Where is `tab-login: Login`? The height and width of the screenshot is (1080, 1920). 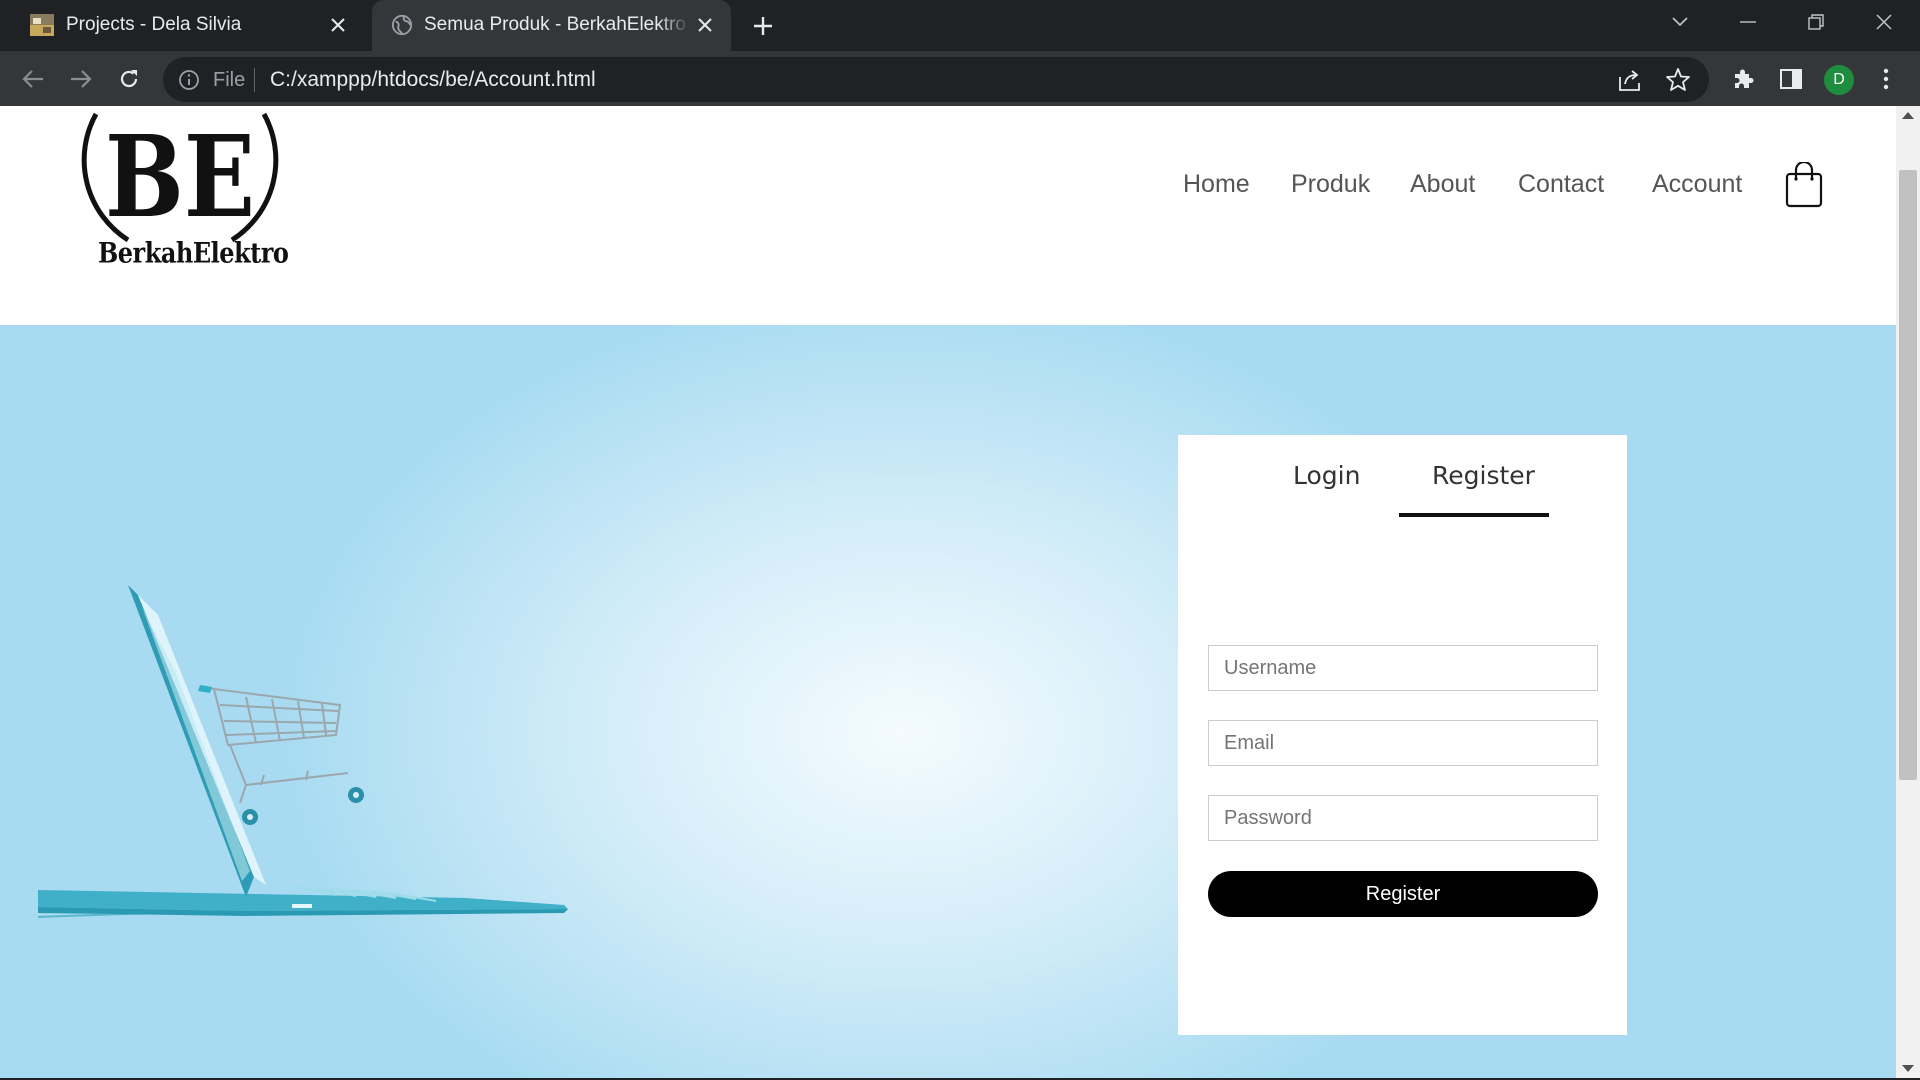 tab-login: Login is located at coordinates (1326, 475).